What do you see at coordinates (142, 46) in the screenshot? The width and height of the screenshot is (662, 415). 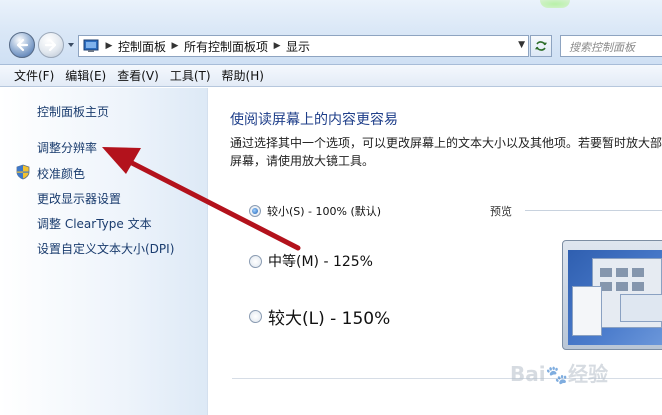 I see `breadcrumb-control-panel: 控制面板` at bounding box center [142, 46].